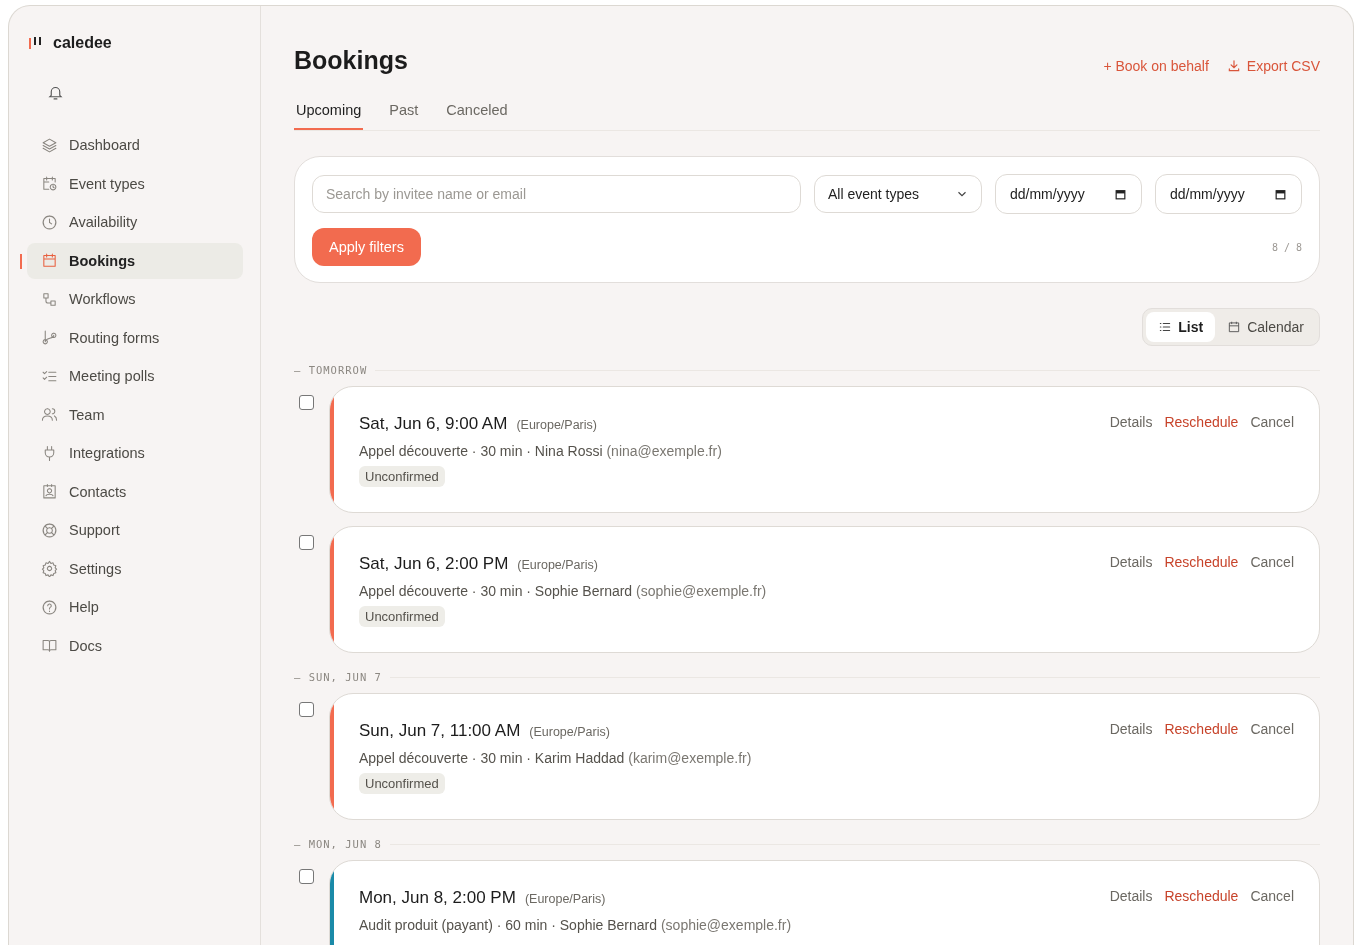  What do you see at coordinates (49, 145) in the screenshot?
I see `stack-icon` at bounding box center [49, 145].